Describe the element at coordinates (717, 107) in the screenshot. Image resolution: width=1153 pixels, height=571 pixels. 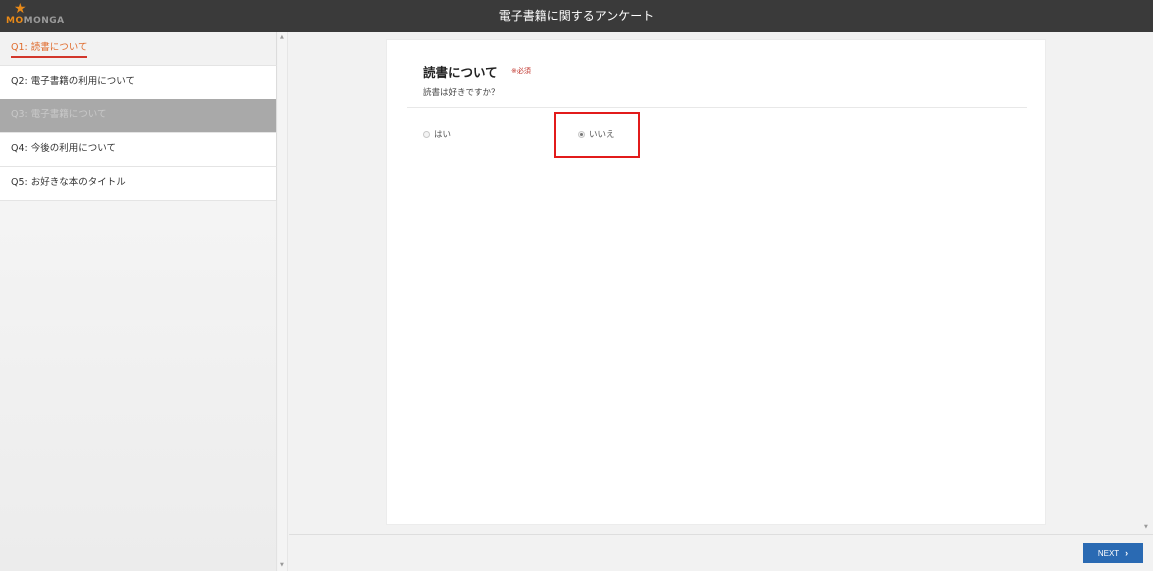
I see `divider` at that location.